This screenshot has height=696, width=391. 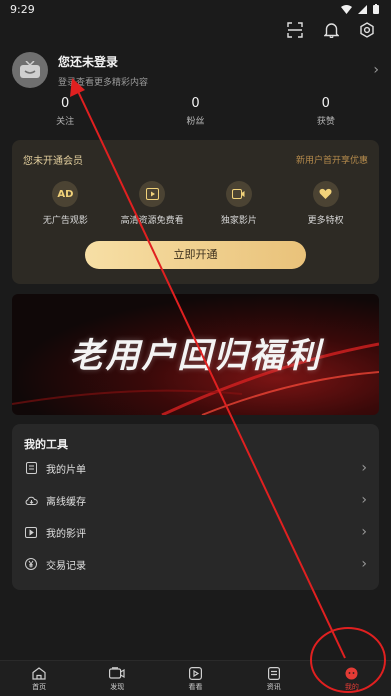 What do you see at coordinates (352, 673) in the screenshot?
I see `profile-icon` at bounding box center [352, 673].